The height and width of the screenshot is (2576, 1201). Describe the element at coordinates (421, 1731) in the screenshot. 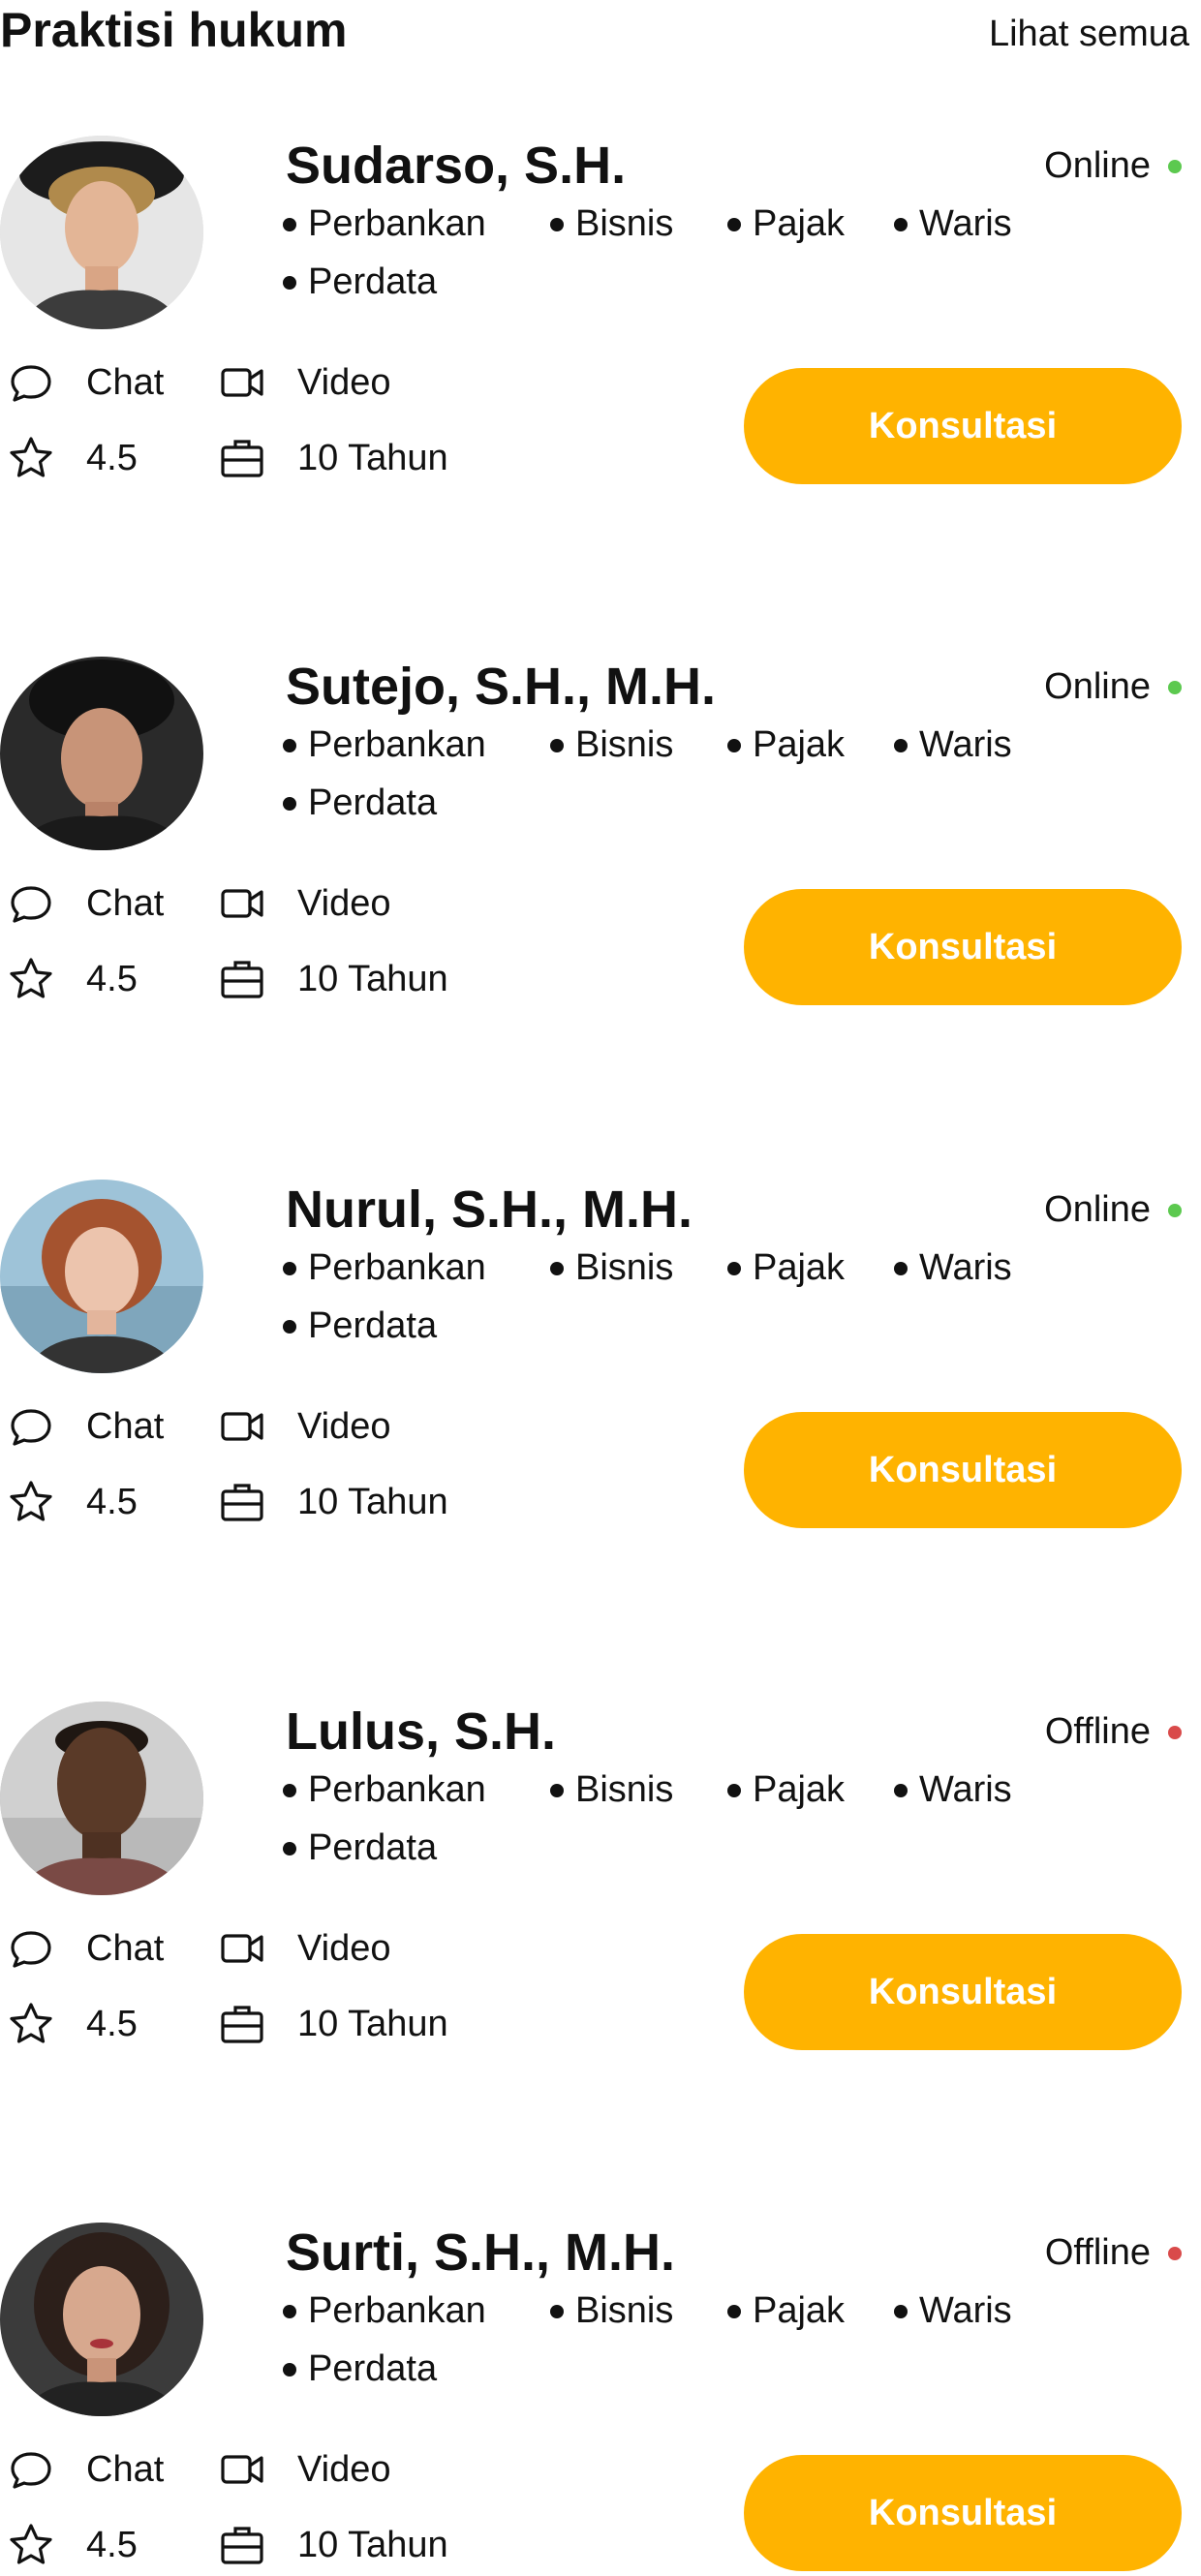

I see `lawyer-name: Lulus, S.H.` at that location.